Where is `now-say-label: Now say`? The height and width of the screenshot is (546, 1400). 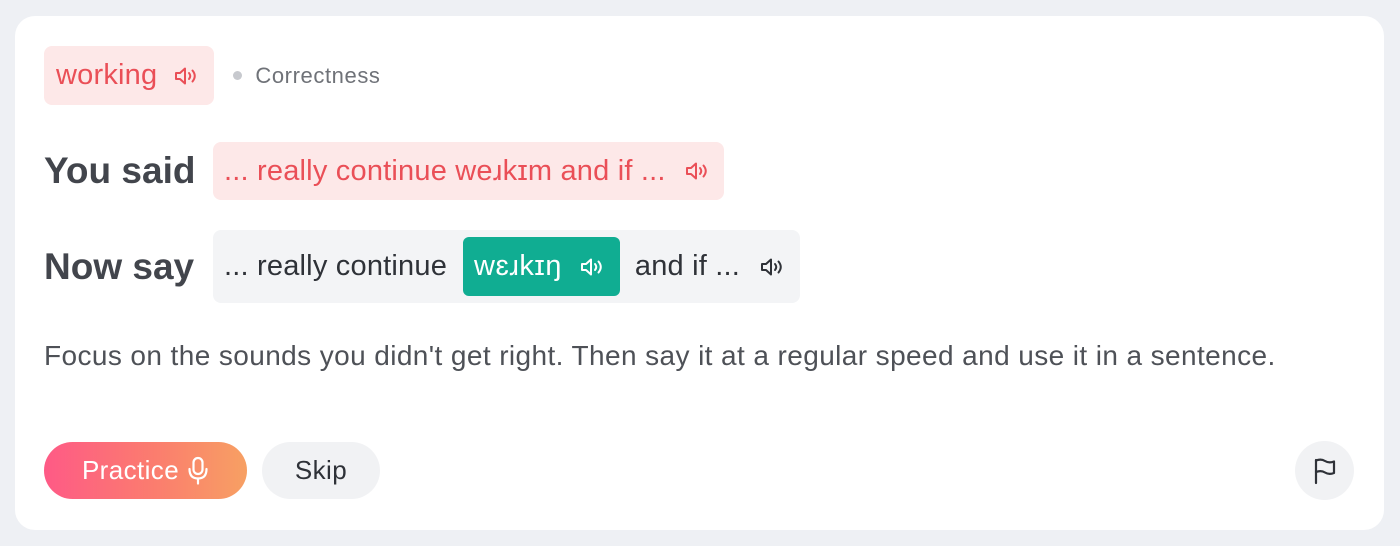 now-say-label: Now say is located at coordinates (119, 266).